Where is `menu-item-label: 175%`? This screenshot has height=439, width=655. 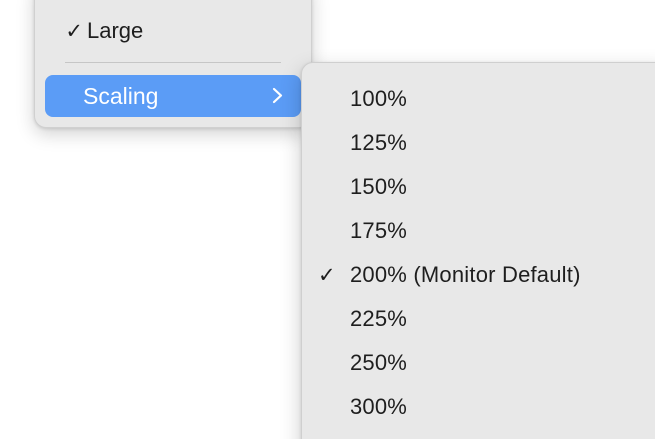 menu-item-label: 175% is located at coordinates (379, 230).